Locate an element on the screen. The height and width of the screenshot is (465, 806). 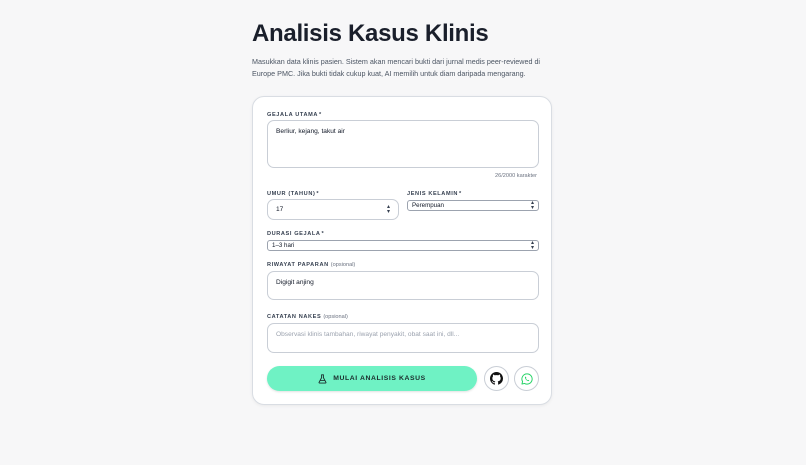
symptoms-label-text: GEJALA UTAMA is located at coordinates (293, 115).